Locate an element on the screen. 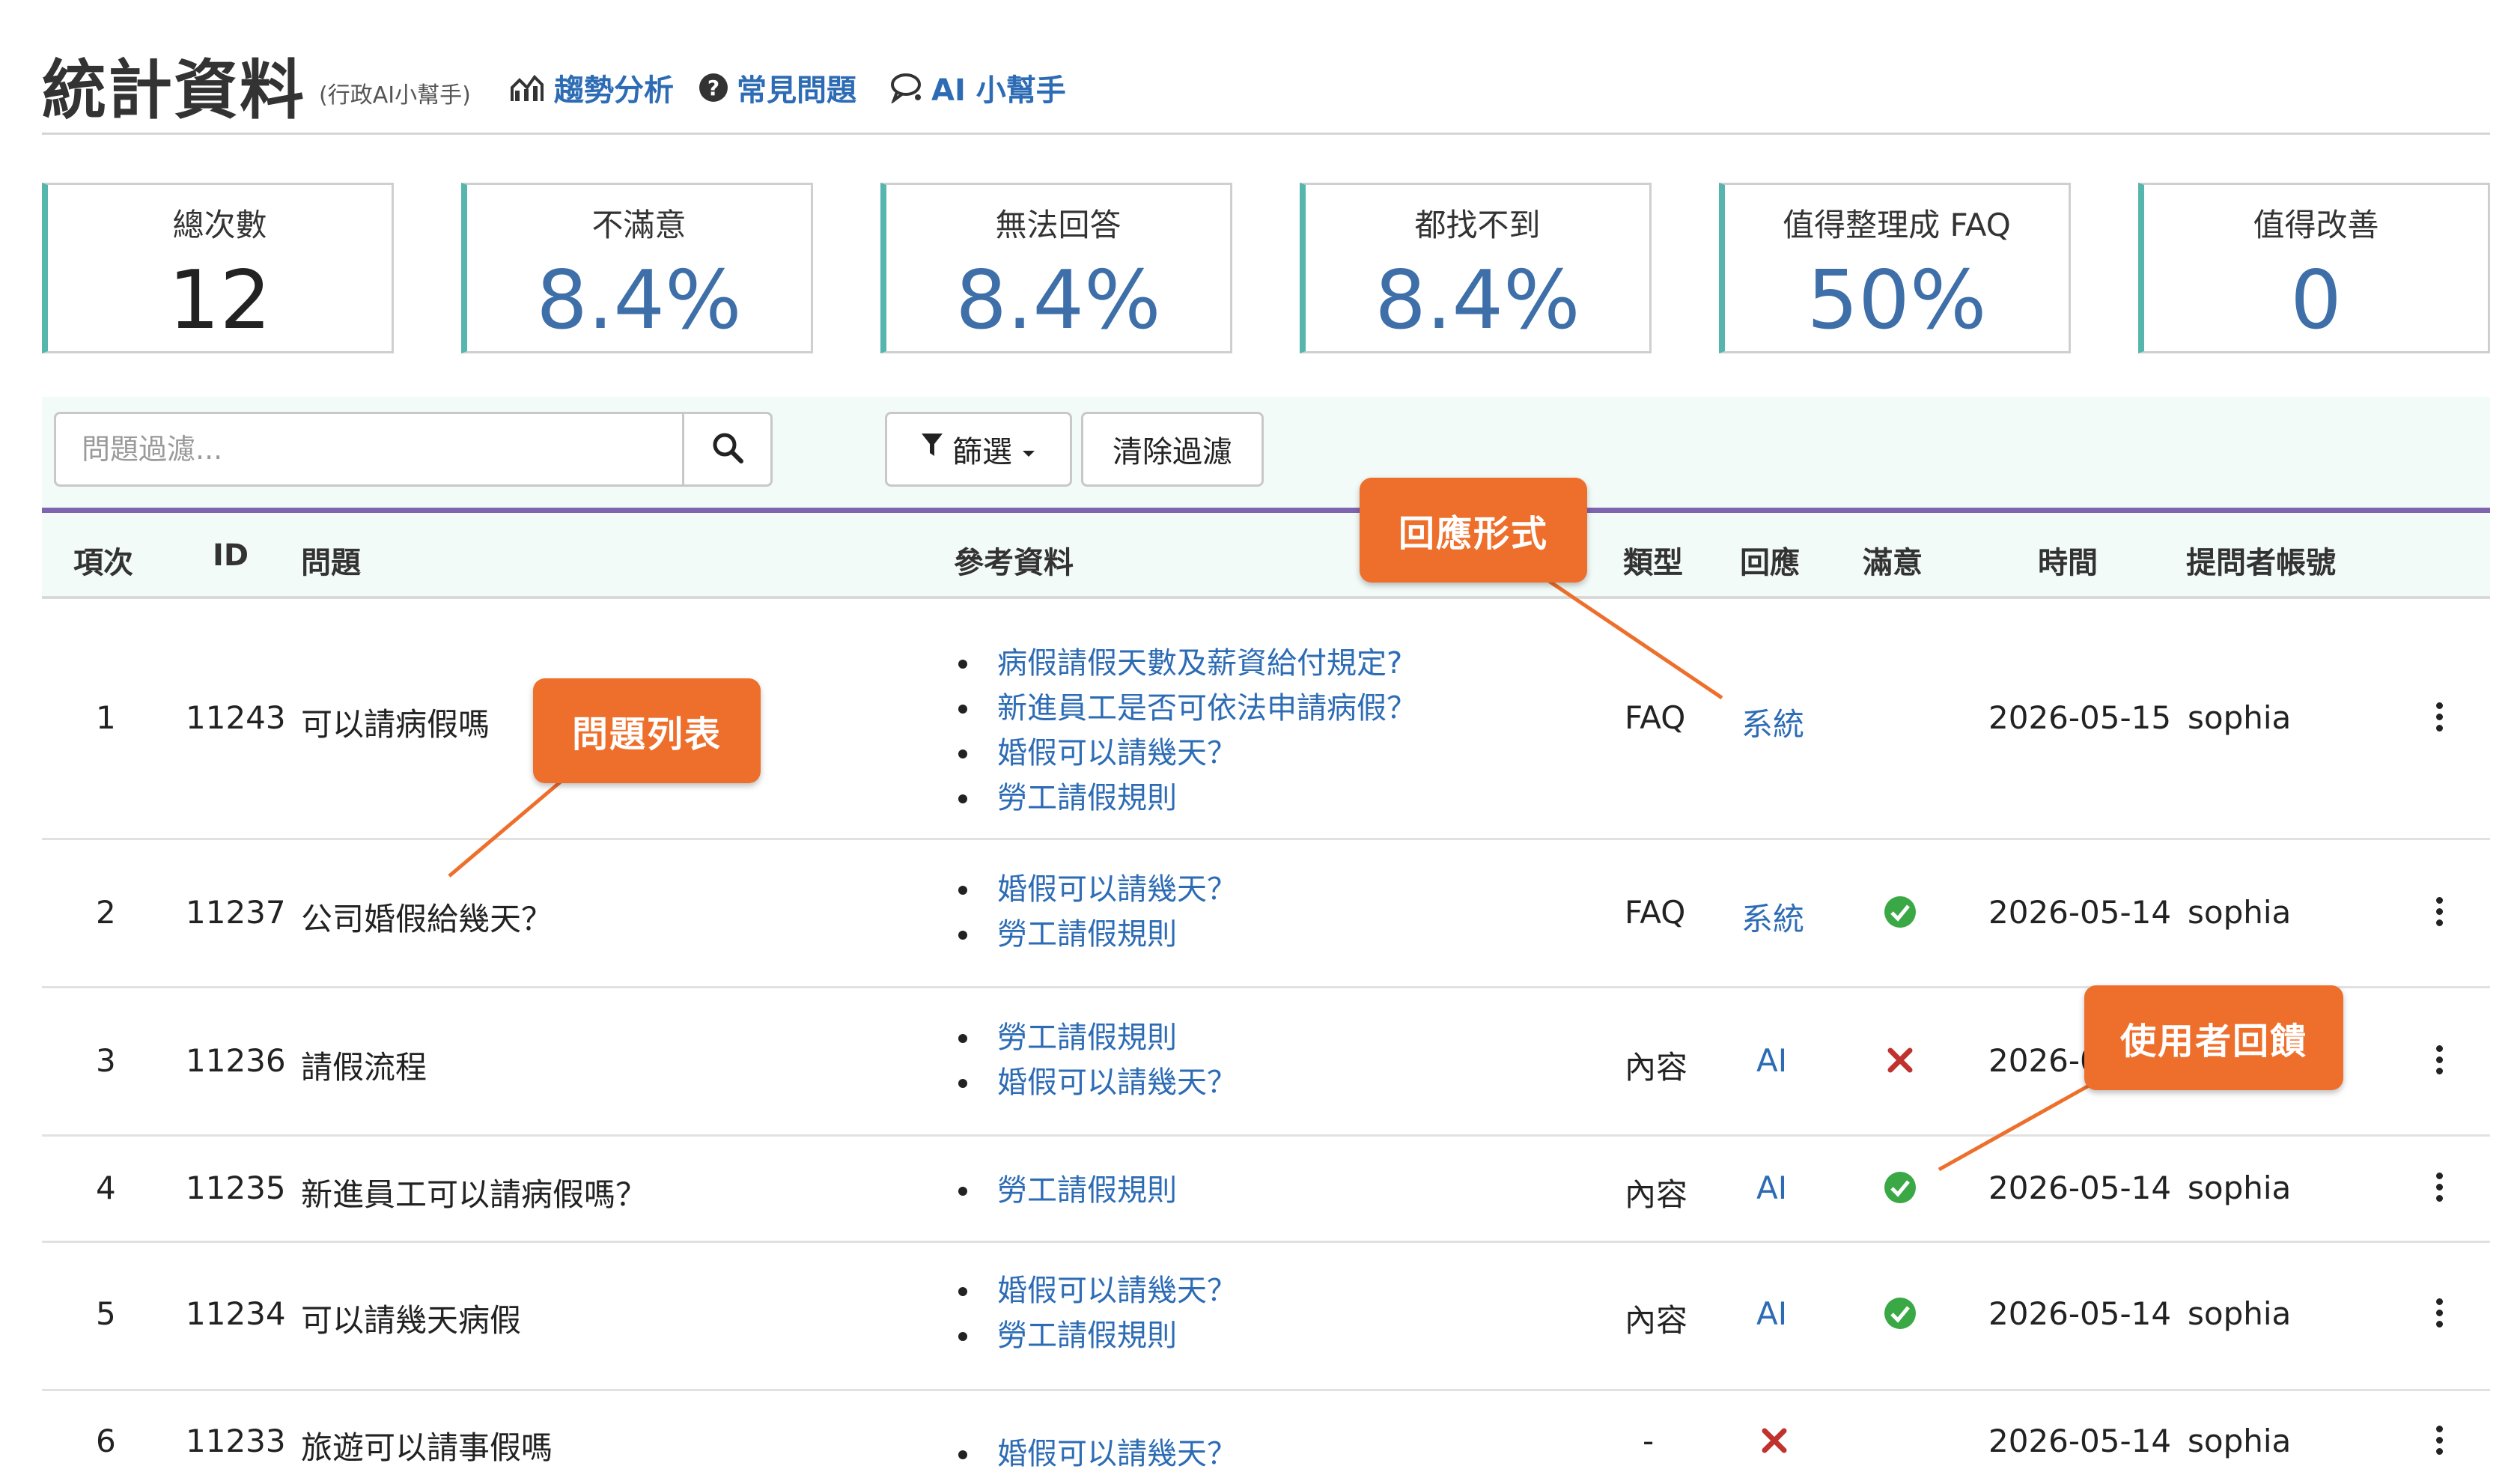  stat-card-improve: 值得改善 0 is located at coordinates (2314, 268).